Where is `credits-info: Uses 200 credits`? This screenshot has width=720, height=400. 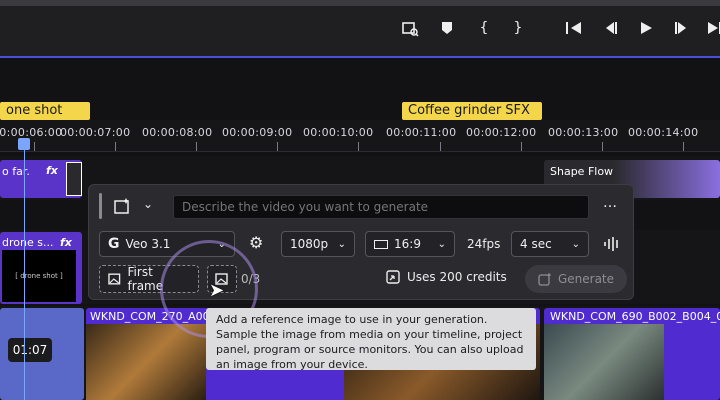
credits-info: Uses 200 credits is located at coordinates (446, 277).